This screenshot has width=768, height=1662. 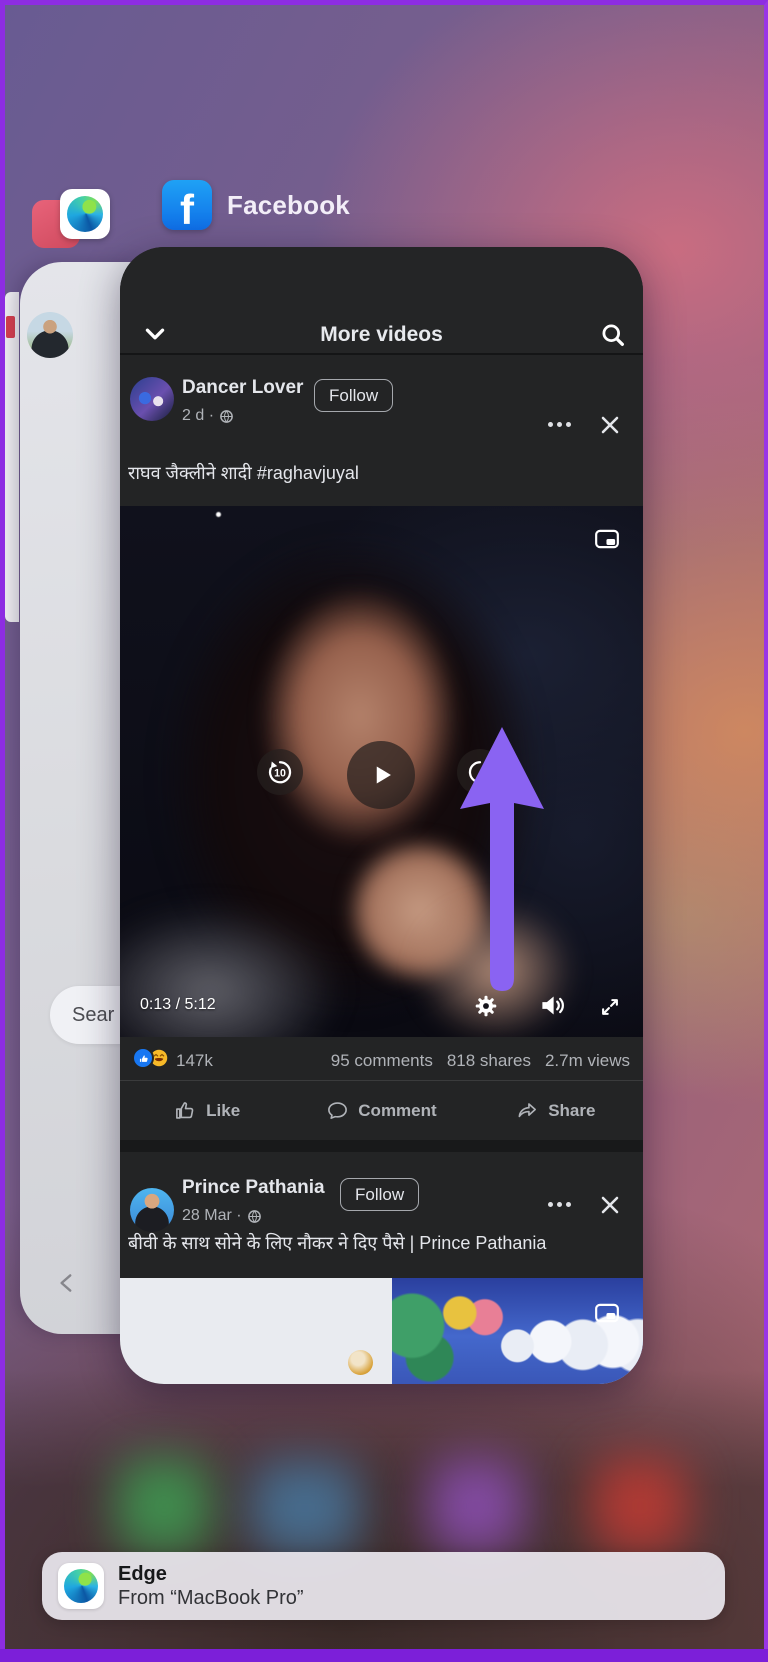 I want to click on blurred-app-icon-purple, so click(x=476, y=1506).